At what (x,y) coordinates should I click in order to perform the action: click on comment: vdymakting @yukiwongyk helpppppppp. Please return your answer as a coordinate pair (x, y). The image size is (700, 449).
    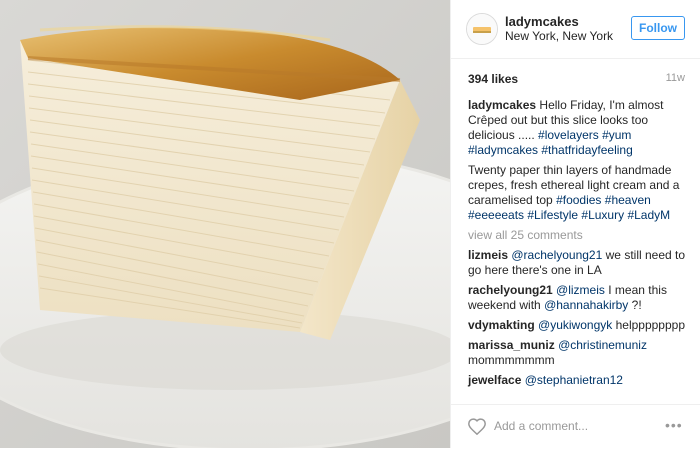
    Looking at the image, I should click on (579, 325).